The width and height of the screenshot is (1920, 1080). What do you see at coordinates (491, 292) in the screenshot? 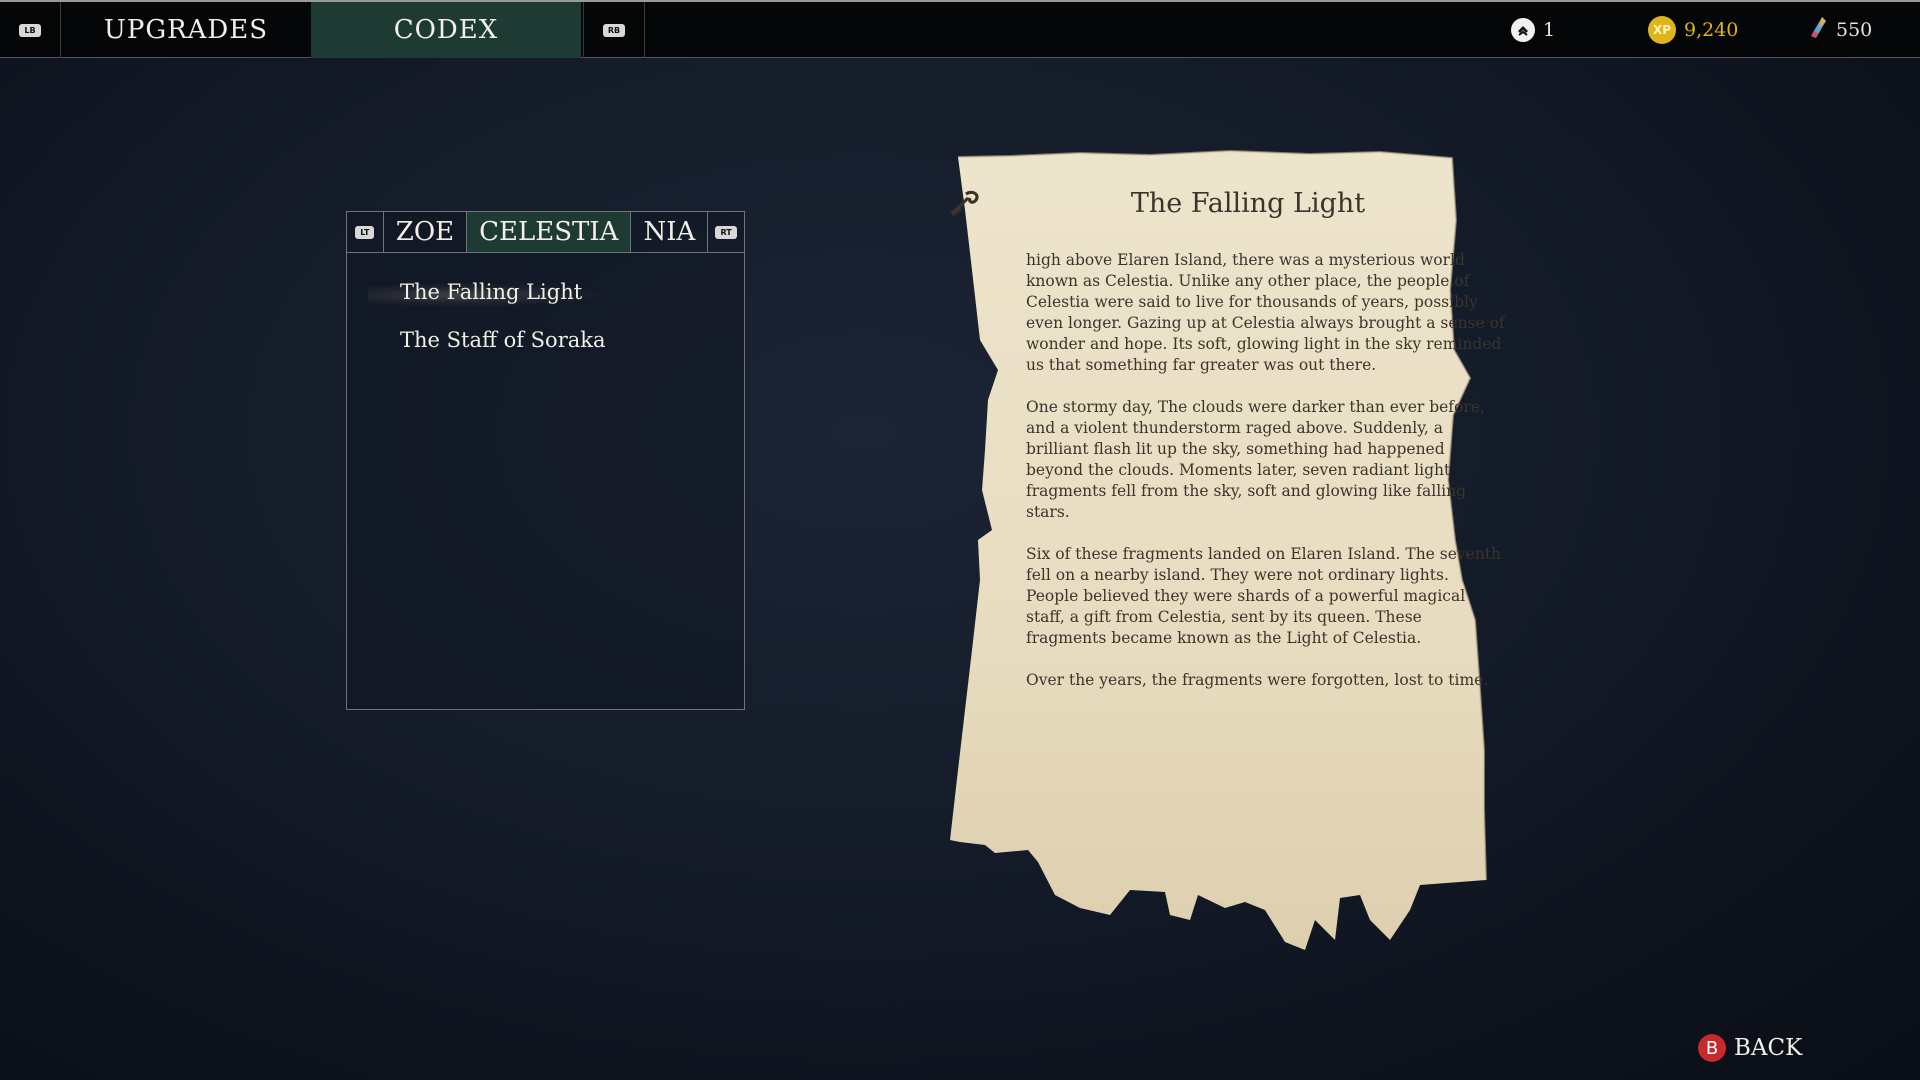
I see `codex-entry-label: The Falling Light` at bounding box center [491, 292].